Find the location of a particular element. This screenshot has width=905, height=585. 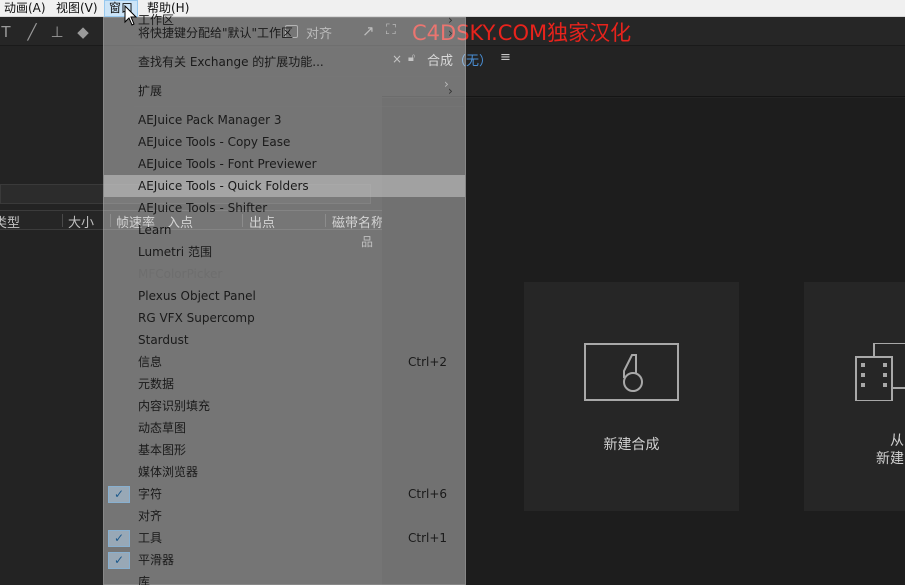

new-comp-from-footage-card: 从新建 is located at coordinates (854, 396).